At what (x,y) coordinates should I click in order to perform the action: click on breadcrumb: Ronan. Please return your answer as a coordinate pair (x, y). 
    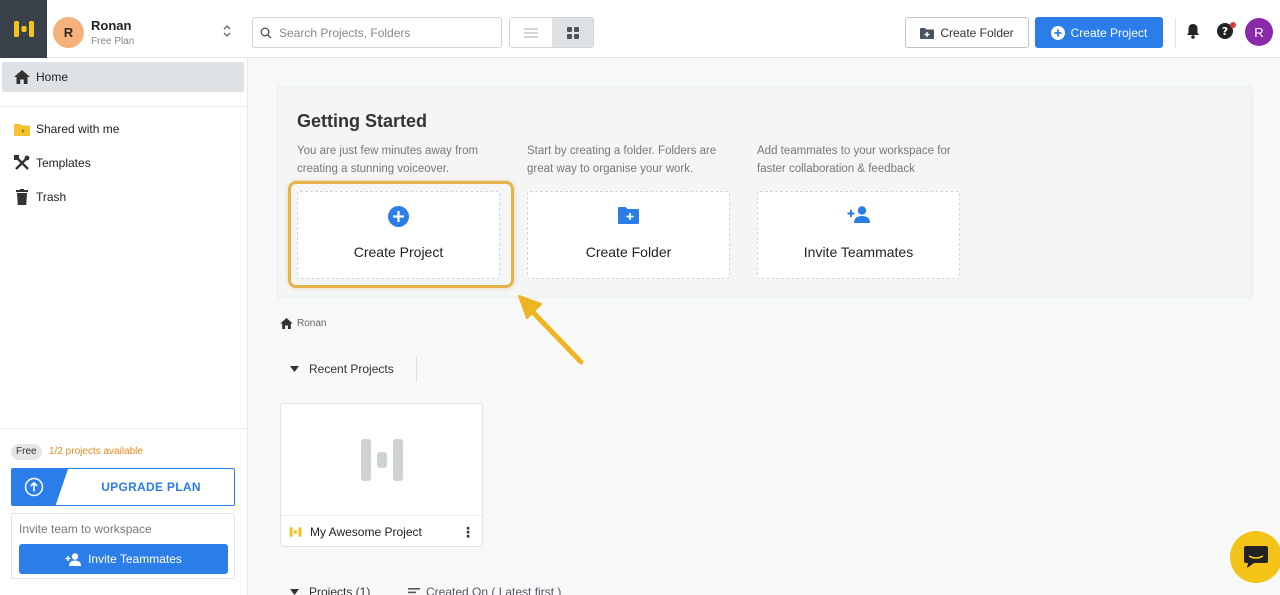
    Looking at the image, I should click on (303, 323).